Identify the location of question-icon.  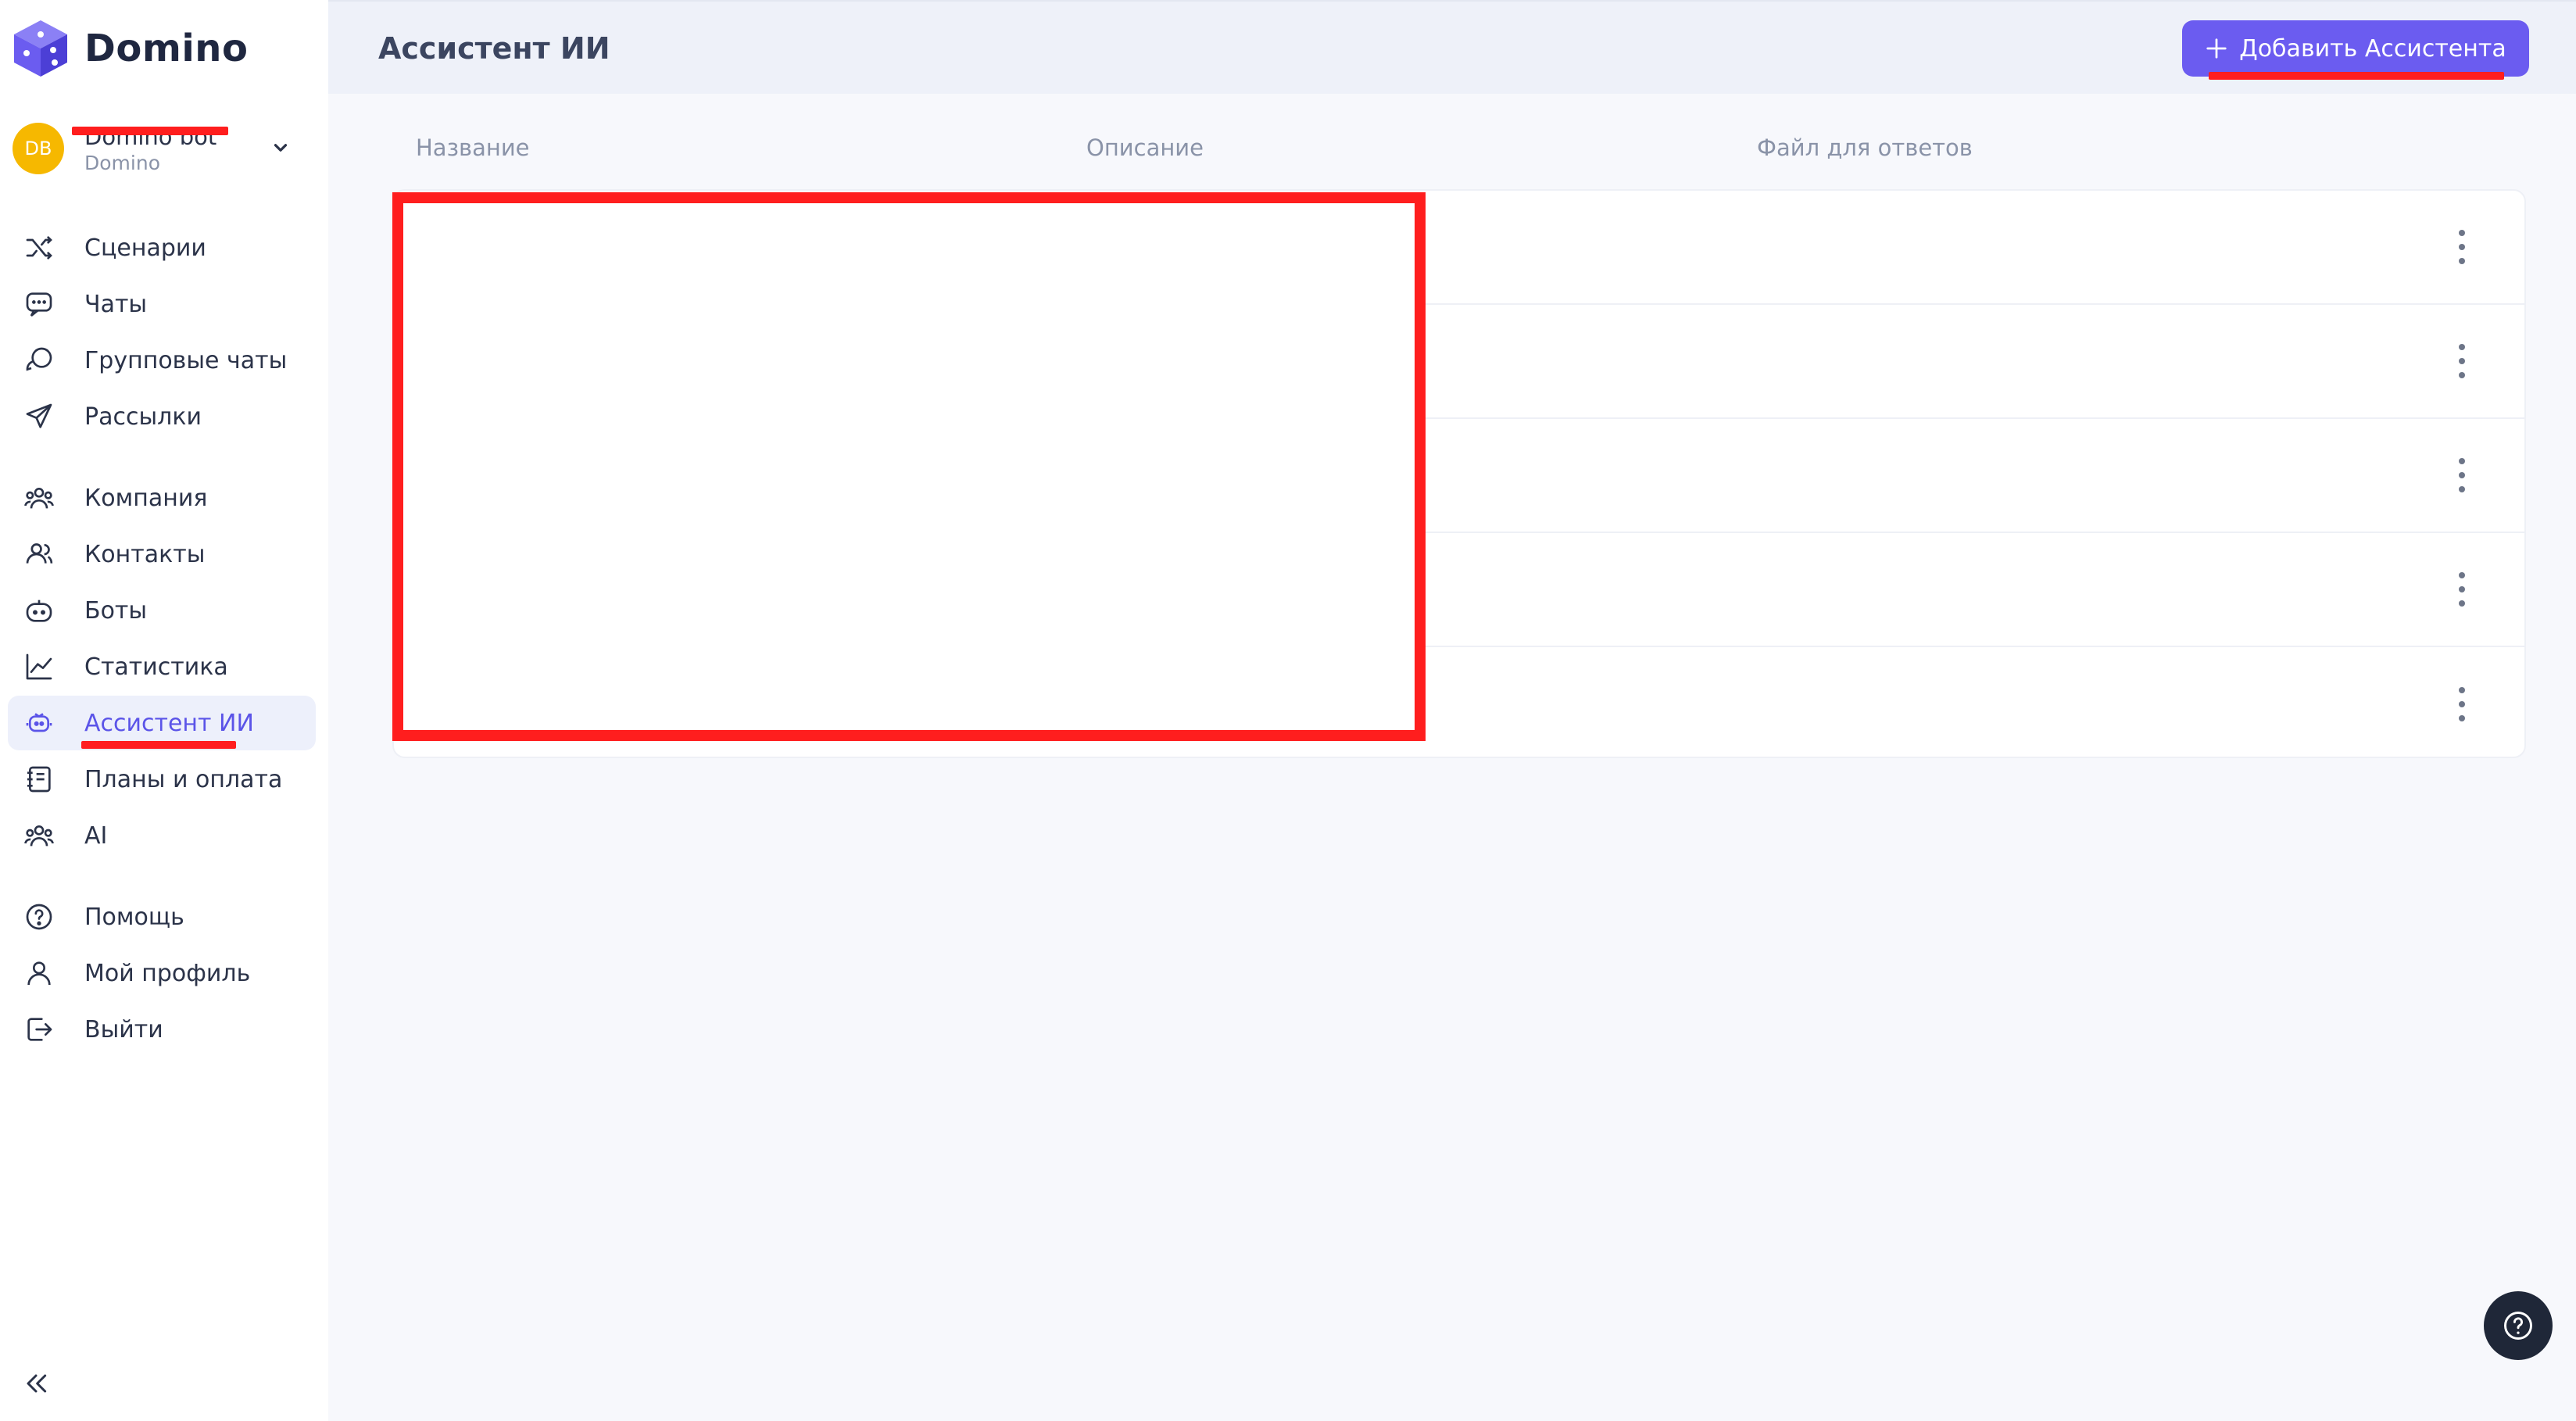
(2518, 1326).